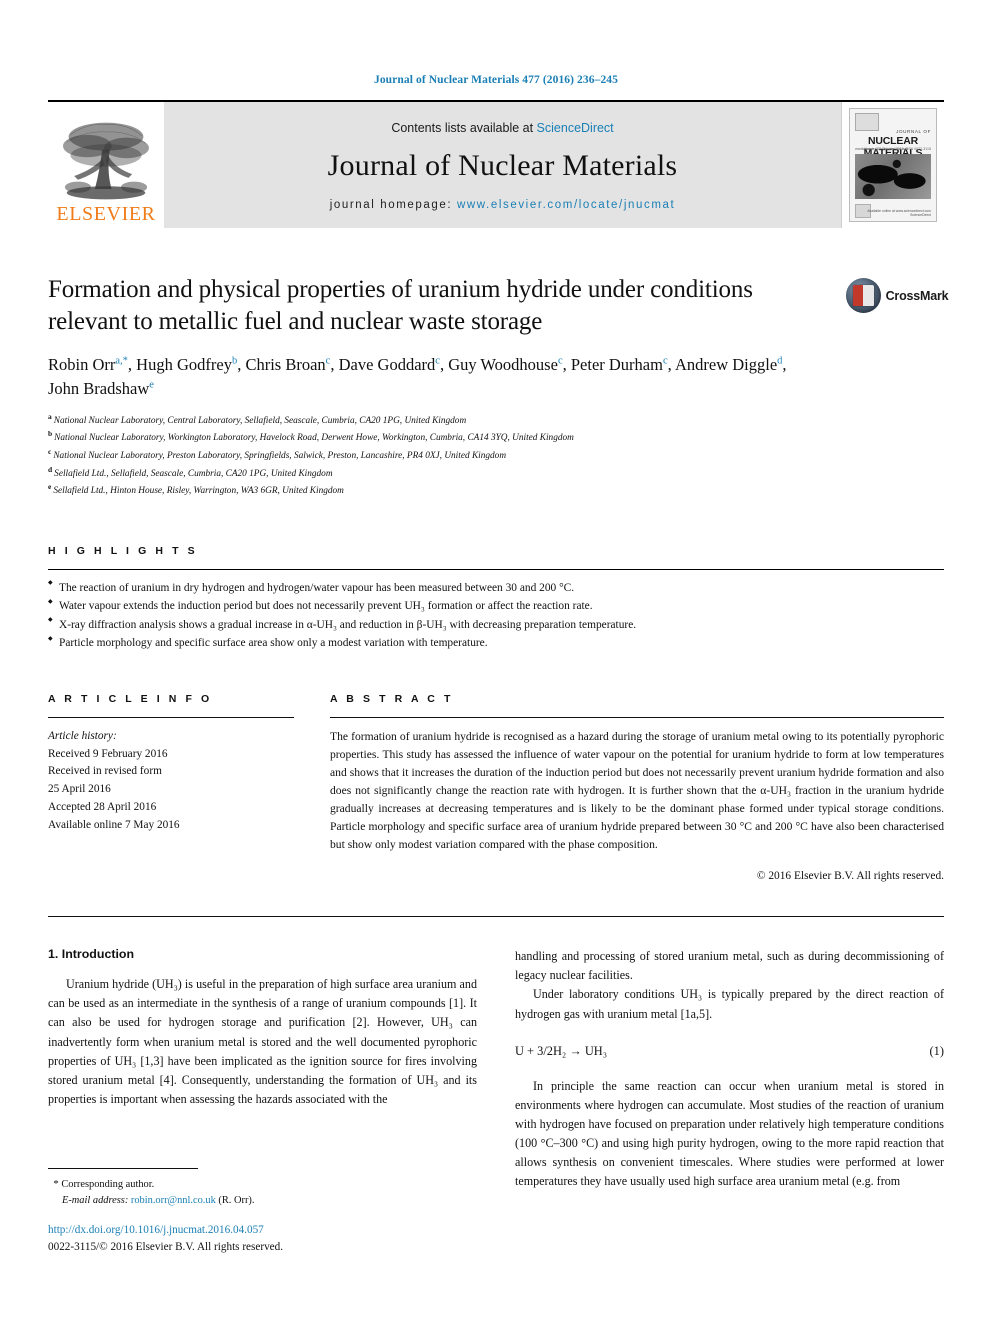  I want to click on crossmark-label: CrossMark, so click(917, 295).